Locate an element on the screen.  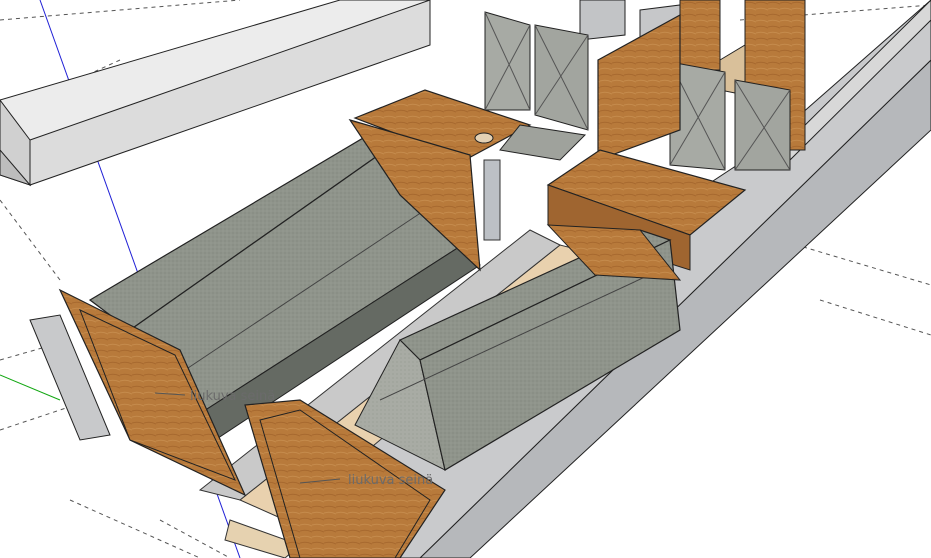
annotation-label-2: liukuva seinä is located at coordinates (390, 480).